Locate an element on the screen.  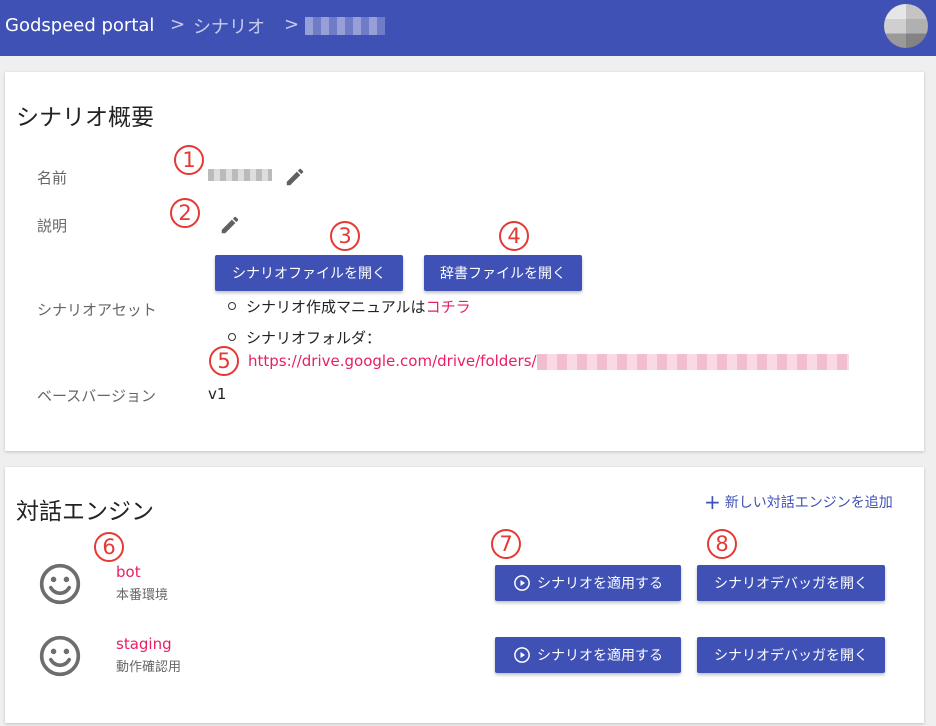
annotation-6: 6 is located at coordinates (109, 547).